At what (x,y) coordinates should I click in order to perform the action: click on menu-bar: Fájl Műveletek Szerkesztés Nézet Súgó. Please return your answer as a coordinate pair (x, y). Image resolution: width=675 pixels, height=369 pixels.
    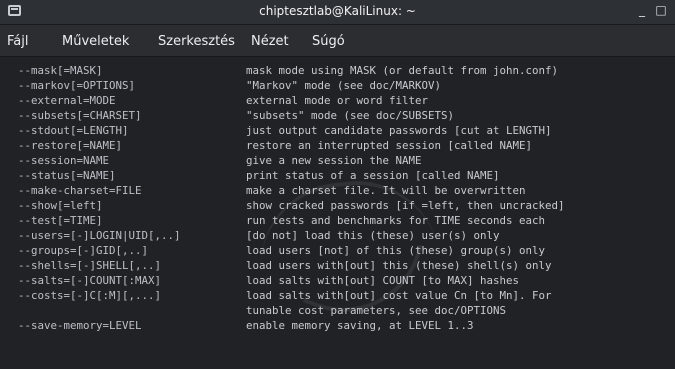
    Looking at the image, I should click on (337, 41).